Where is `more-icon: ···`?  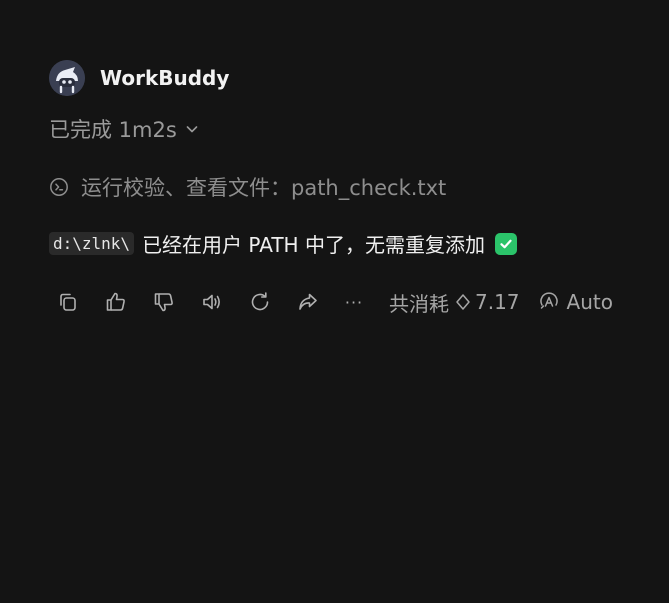
more-icon: ··· is located at coordinates (354, 302).